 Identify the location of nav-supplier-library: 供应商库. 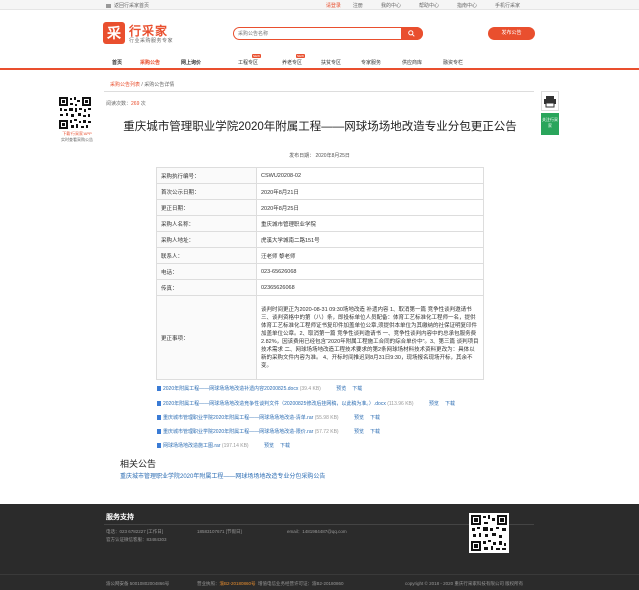
(412, 62).